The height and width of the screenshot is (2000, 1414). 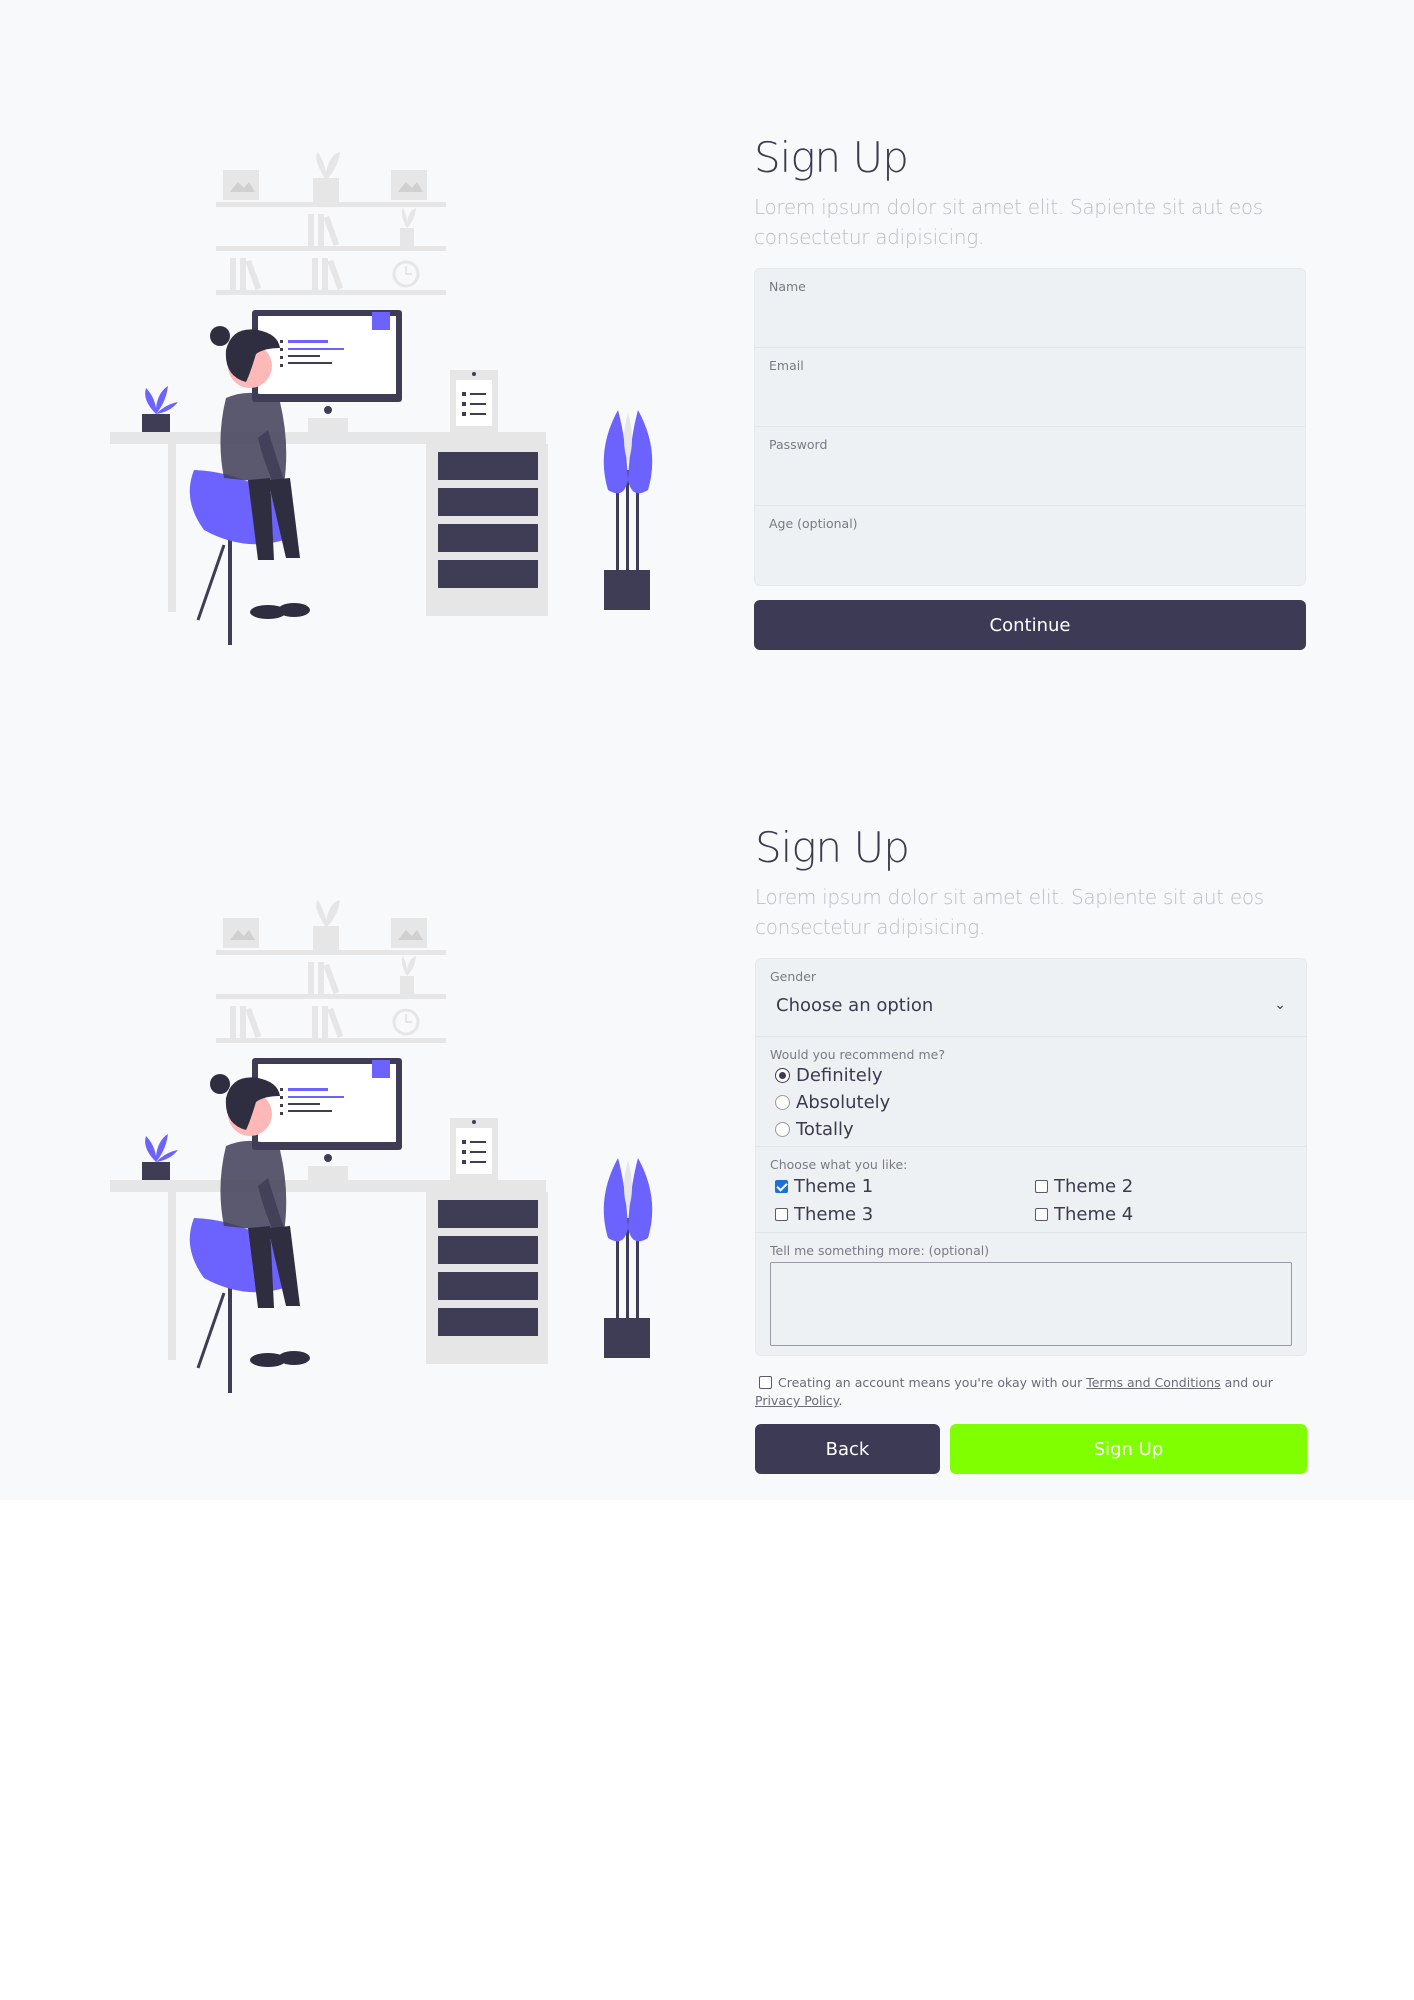 I want to click on more-field: Tell me something more: (optional), so click(x=1031, y=1294).